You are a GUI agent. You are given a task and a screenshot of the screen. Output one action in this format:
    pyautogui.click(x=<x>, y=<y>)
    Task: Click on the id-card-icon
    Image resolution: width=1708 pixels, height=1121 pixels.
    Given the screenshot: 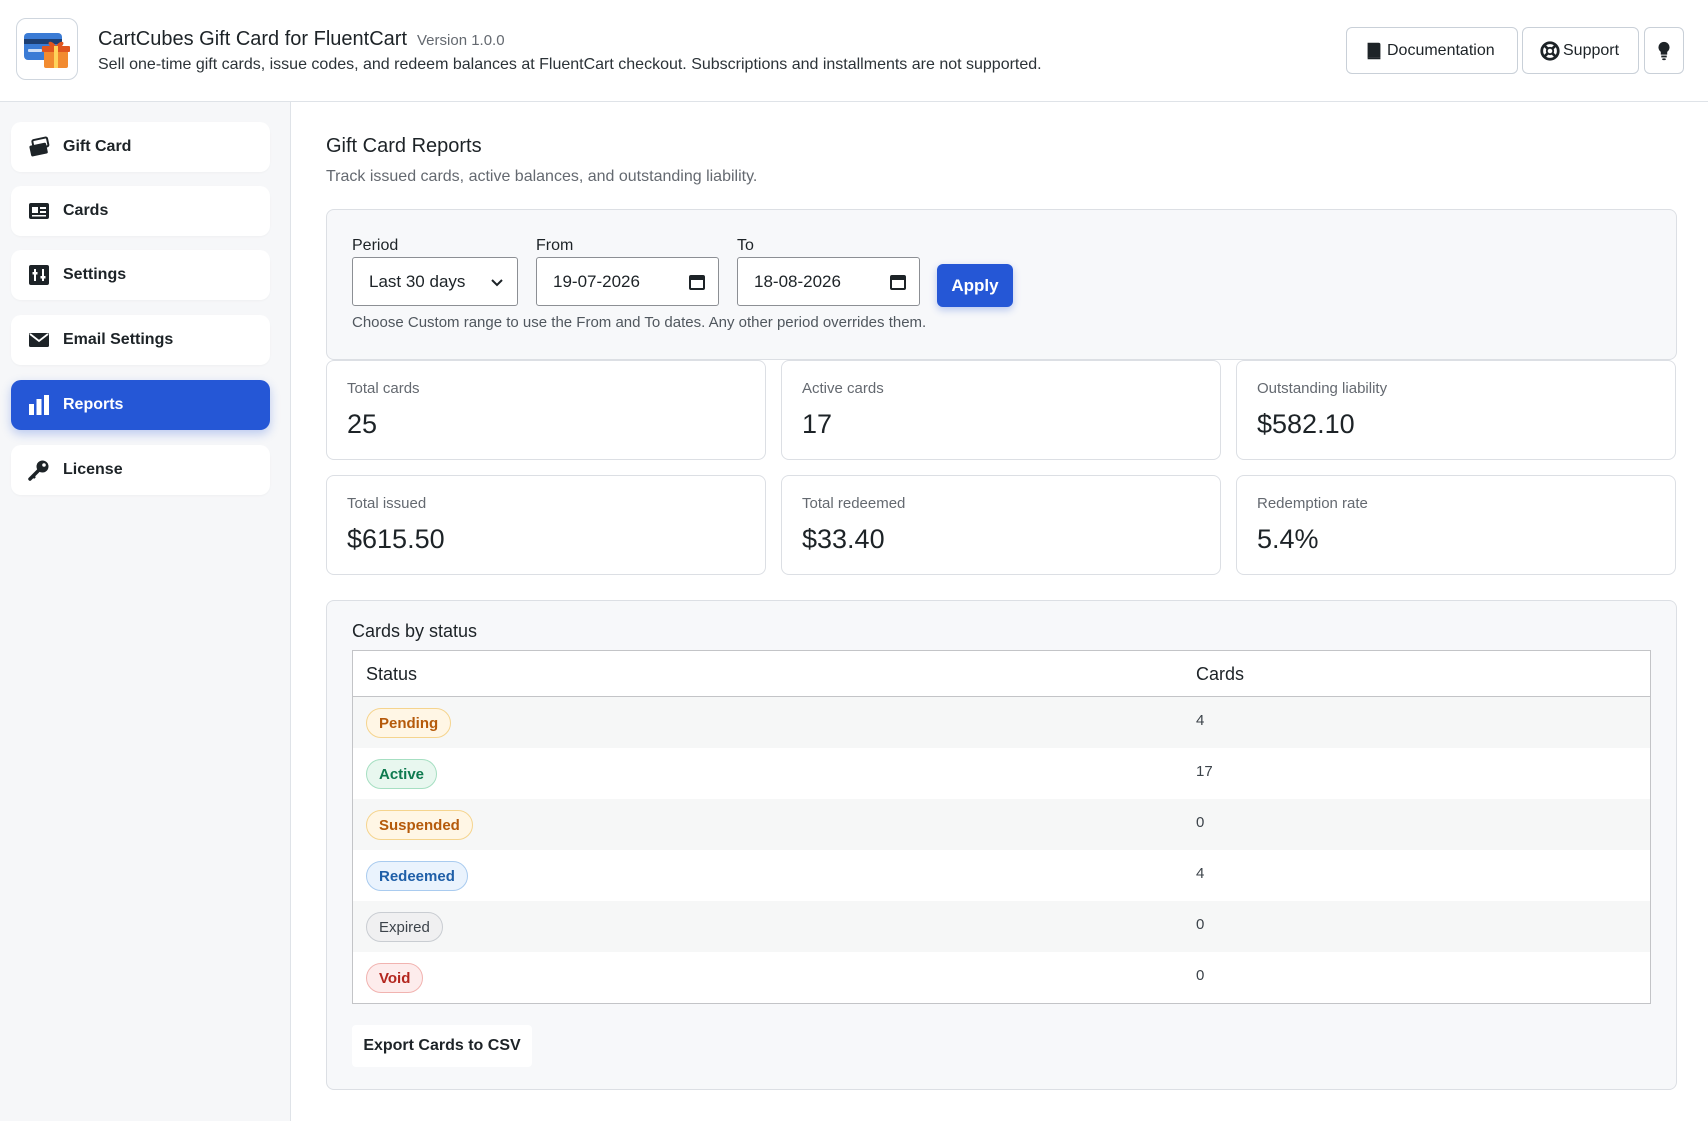 What is the action you would take?
    pyautogui.click(x=39, y=211)
    